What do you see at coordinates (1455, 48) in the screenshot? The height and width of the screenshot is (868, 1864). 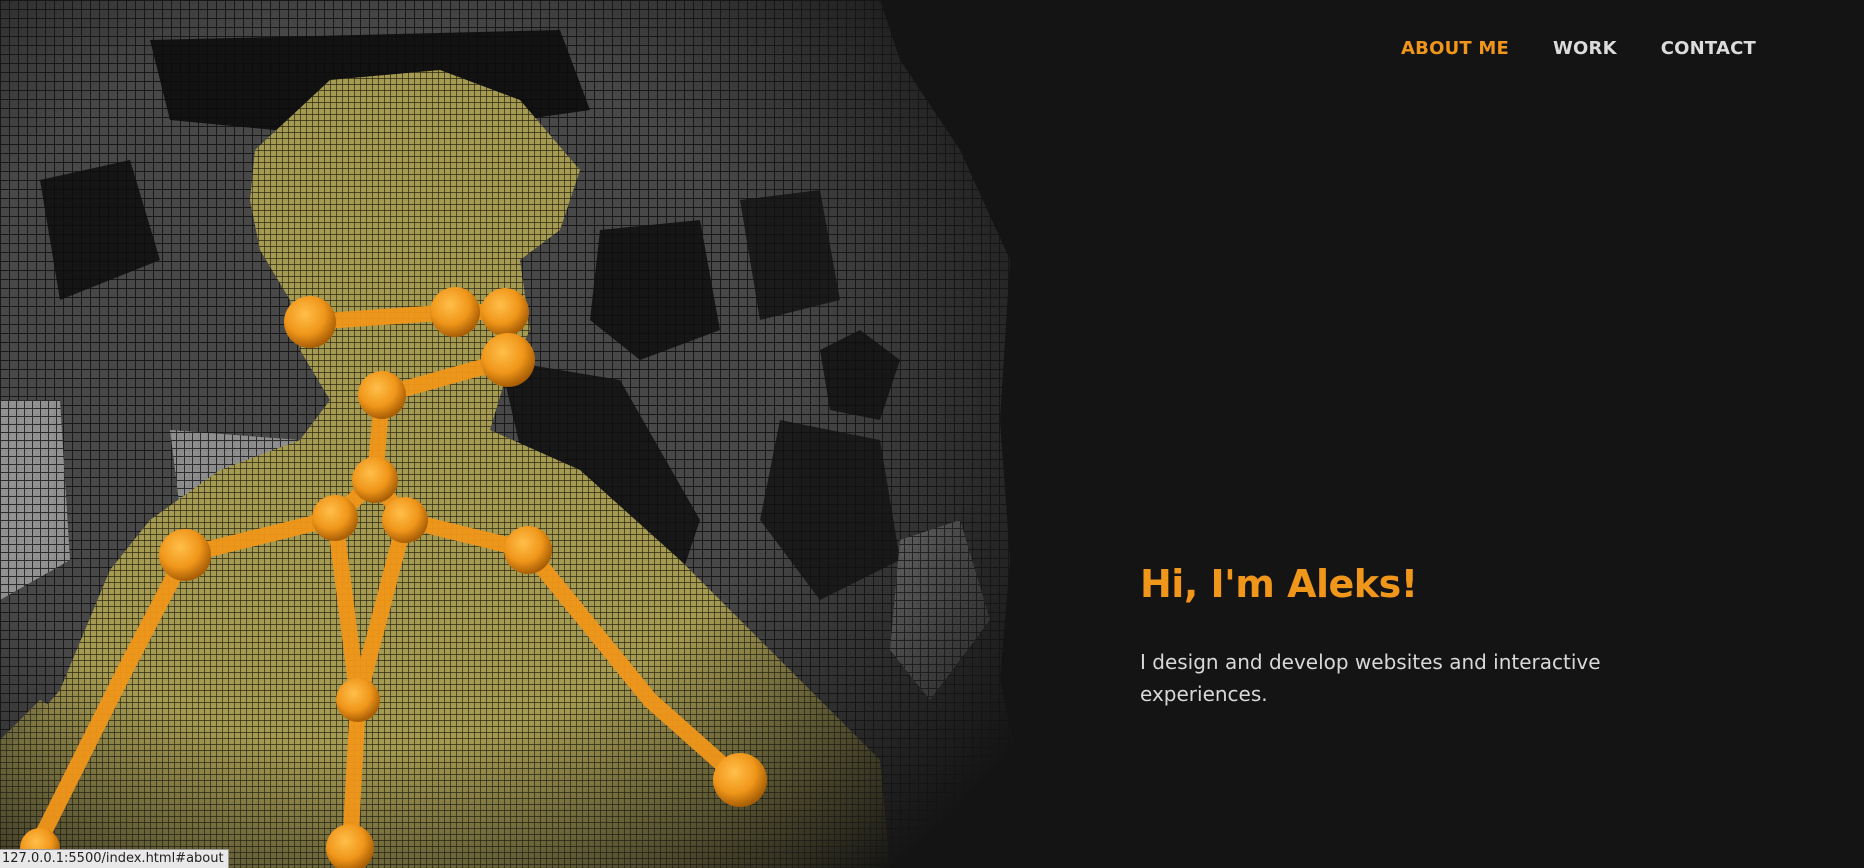 I see `nav-about-me-link: ABOUT ME` at bounding box center [1455, 48].